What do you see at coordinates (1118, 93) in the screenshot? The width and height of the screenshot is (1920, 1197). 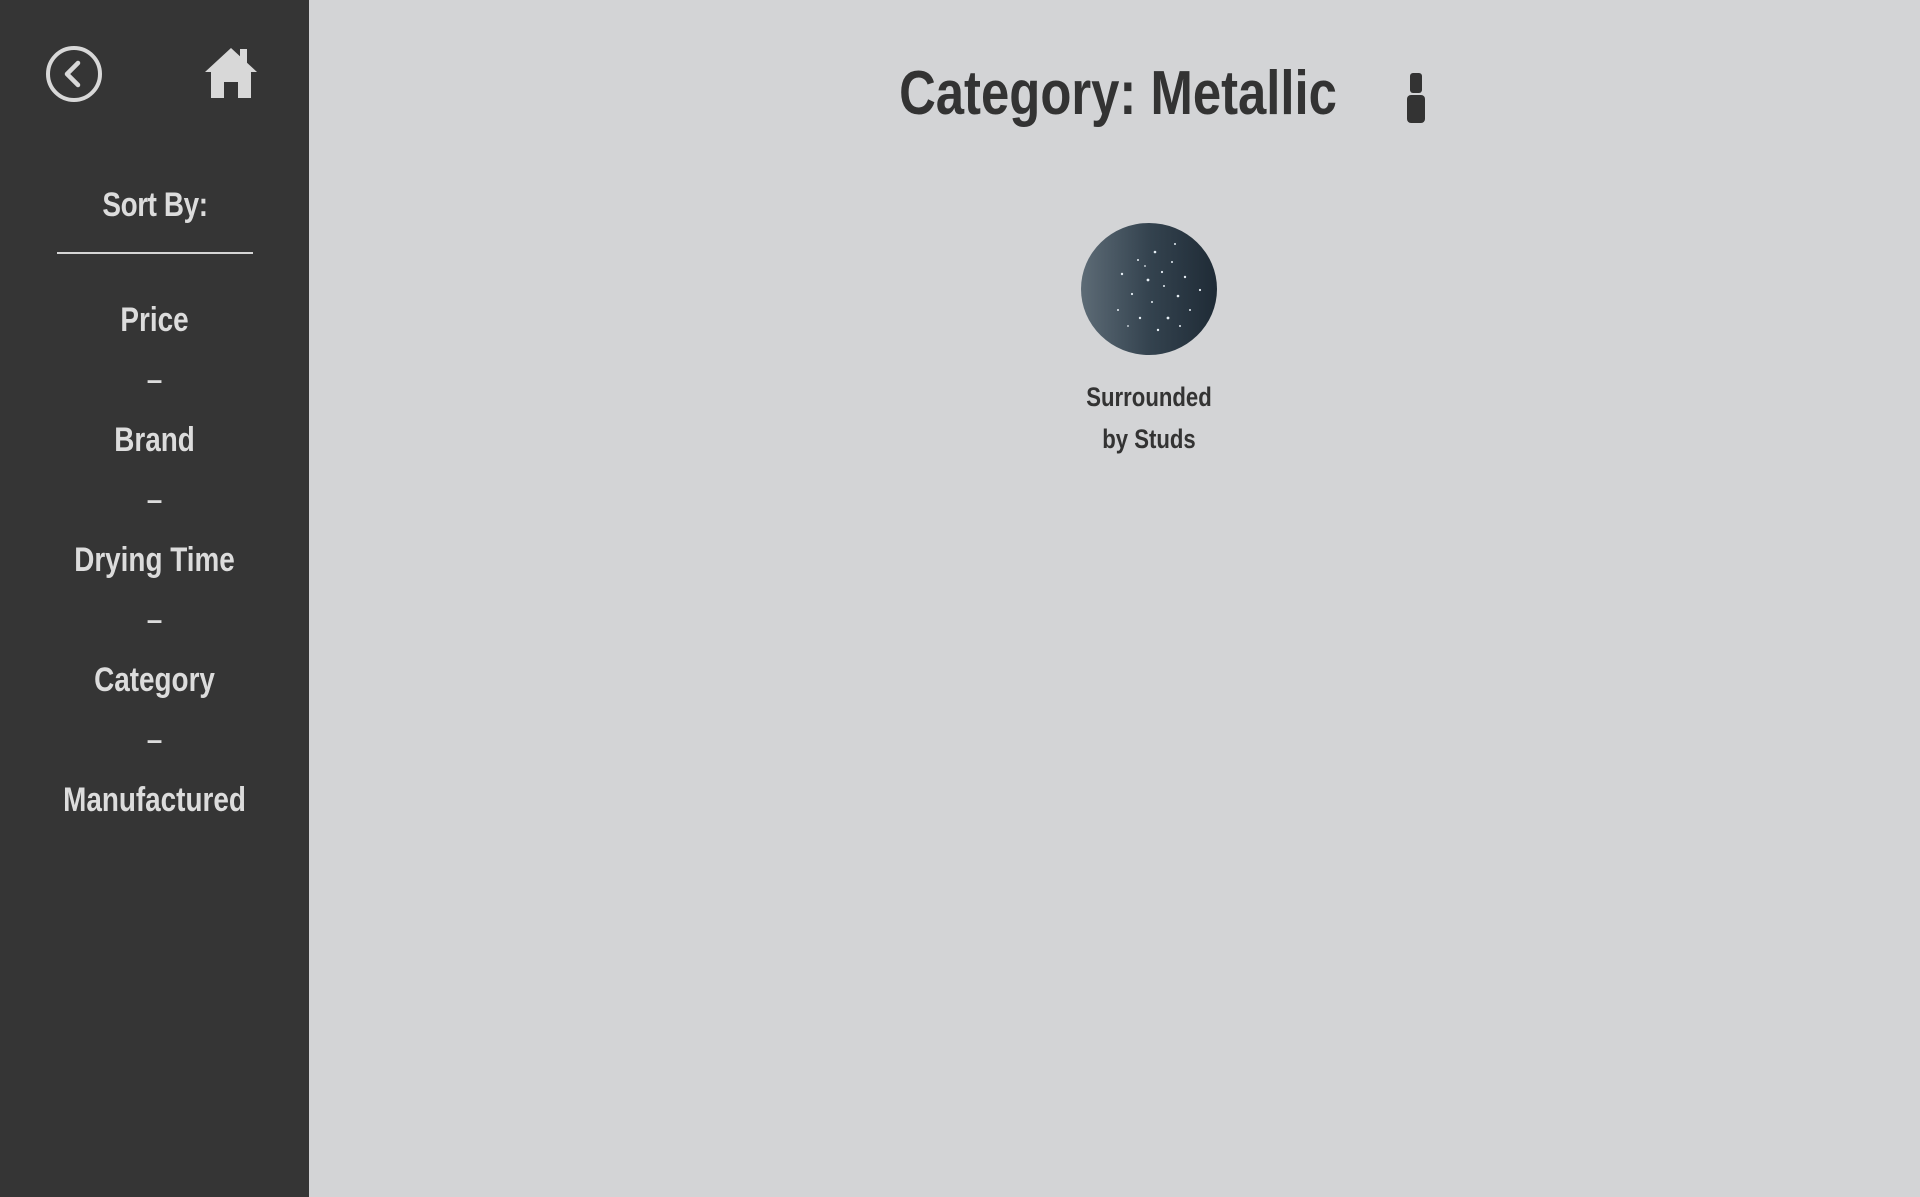 I see `page-title-text: Category: Metallic` at bounding box center [1118, 93].